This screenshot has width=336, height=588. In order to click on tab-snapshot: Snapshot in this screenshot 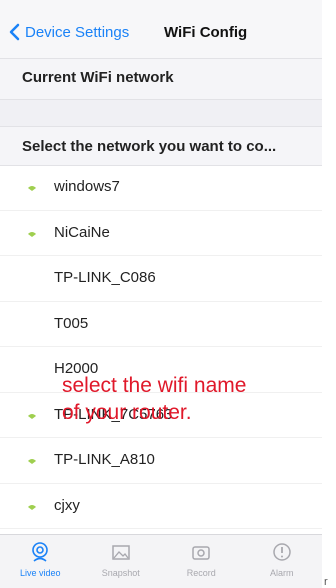, I will do `click(121, 561)`.